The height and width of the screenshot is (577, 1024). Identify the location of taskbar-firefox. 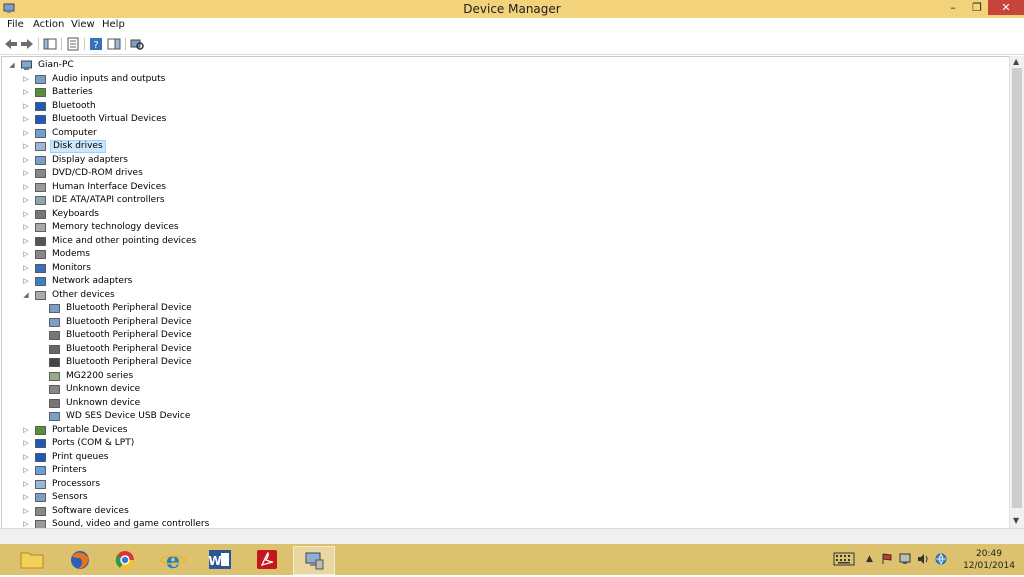
(80, 559).